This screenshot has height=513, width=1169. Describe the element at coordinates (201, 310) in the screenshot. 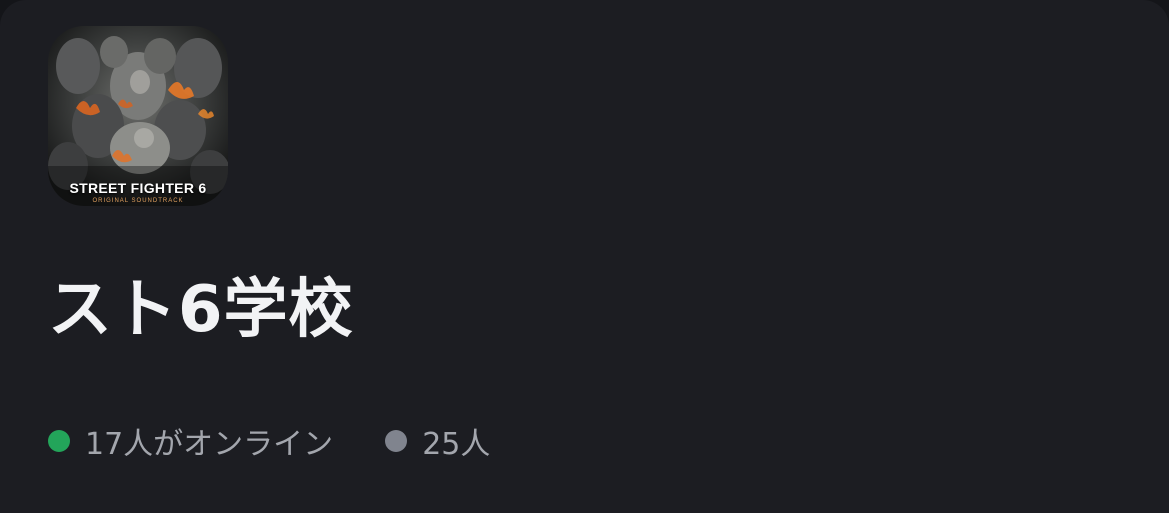

I see `server-name: スト6学校` at that location.